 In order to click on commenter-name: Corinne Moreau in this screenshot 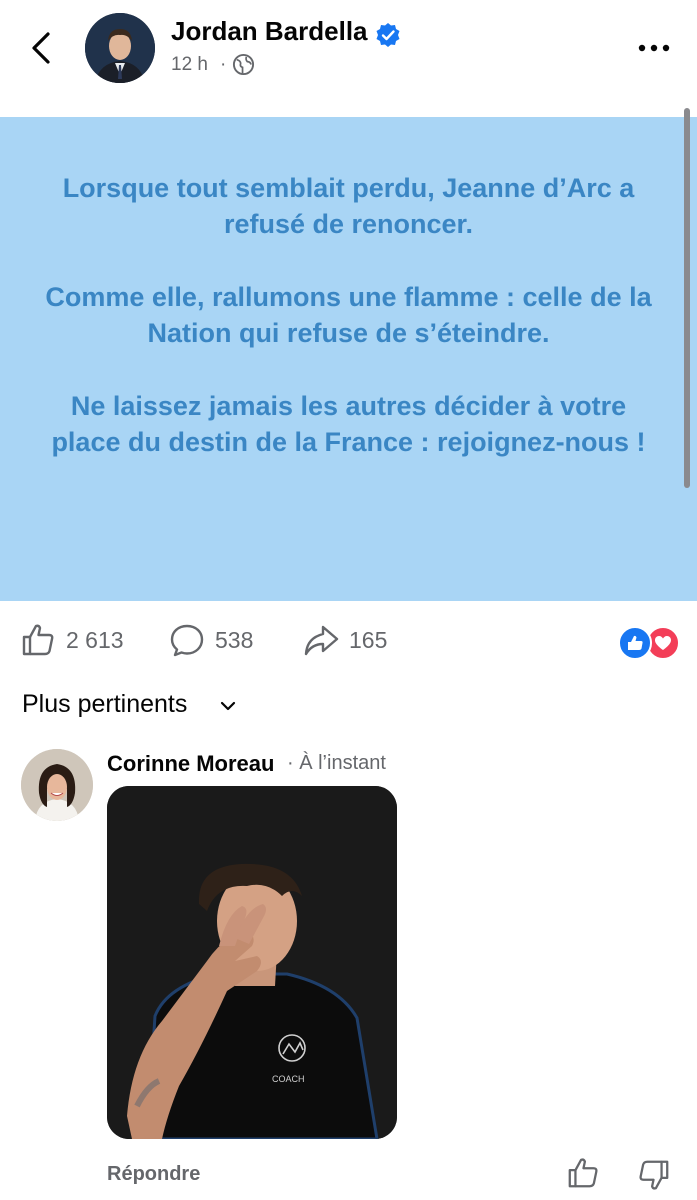, I will do `click(190, 764)`.